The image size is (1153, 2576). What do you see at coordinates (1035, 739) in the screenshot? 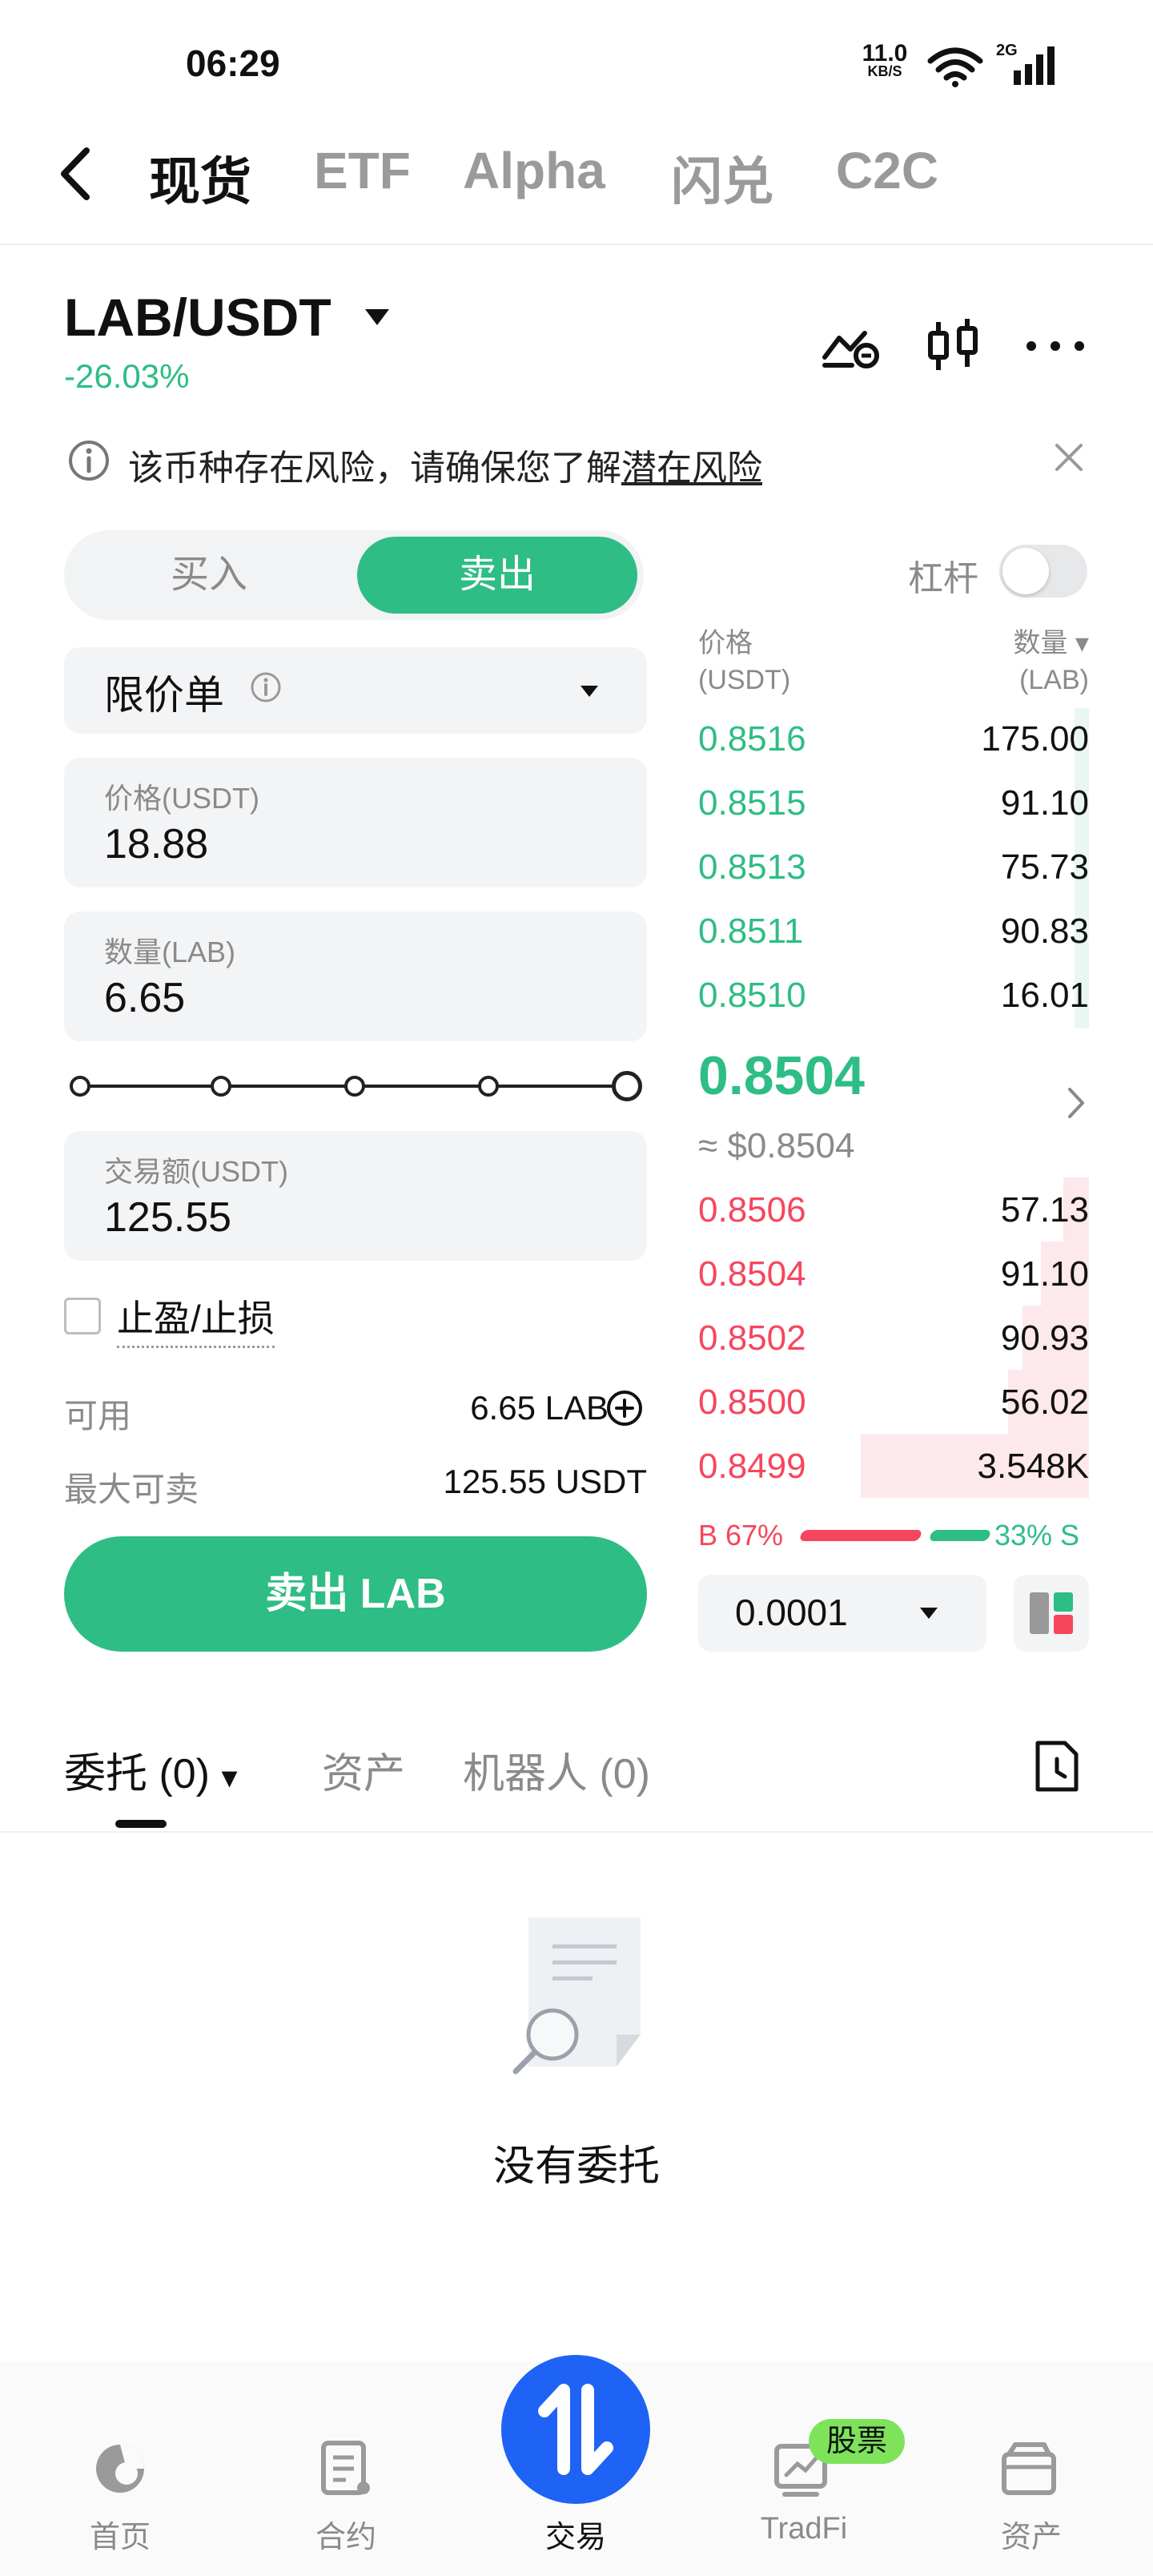
I see `ask-qty: 175.00` at bounding box center [1035, 739].